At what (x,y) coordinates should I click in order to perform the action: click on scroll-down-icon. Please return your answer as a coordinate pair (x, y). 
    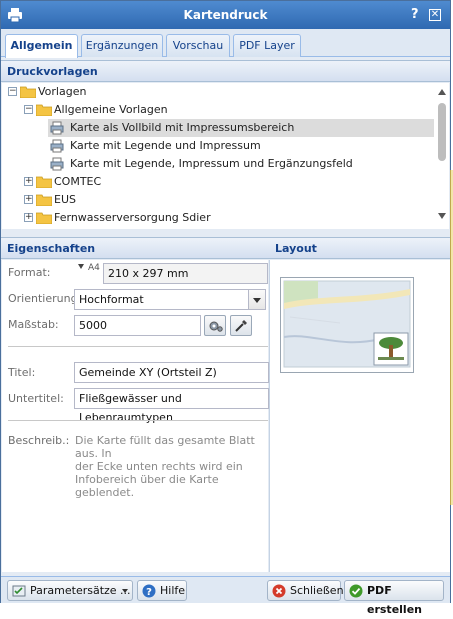
    Looking at the image, I should click on (442, 216).